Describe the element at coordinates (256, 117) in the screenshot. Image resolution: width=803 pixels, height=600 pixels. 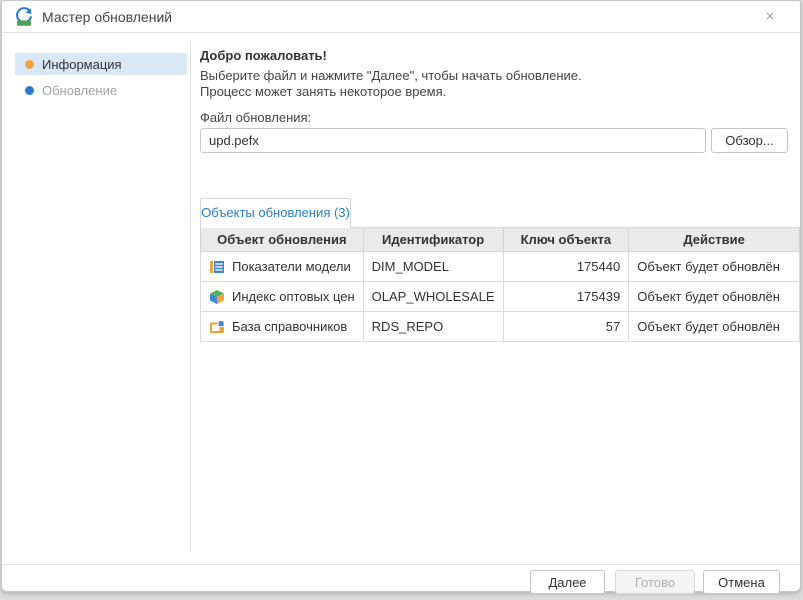
I see `file-field-label: Файл обновления:` at that location.